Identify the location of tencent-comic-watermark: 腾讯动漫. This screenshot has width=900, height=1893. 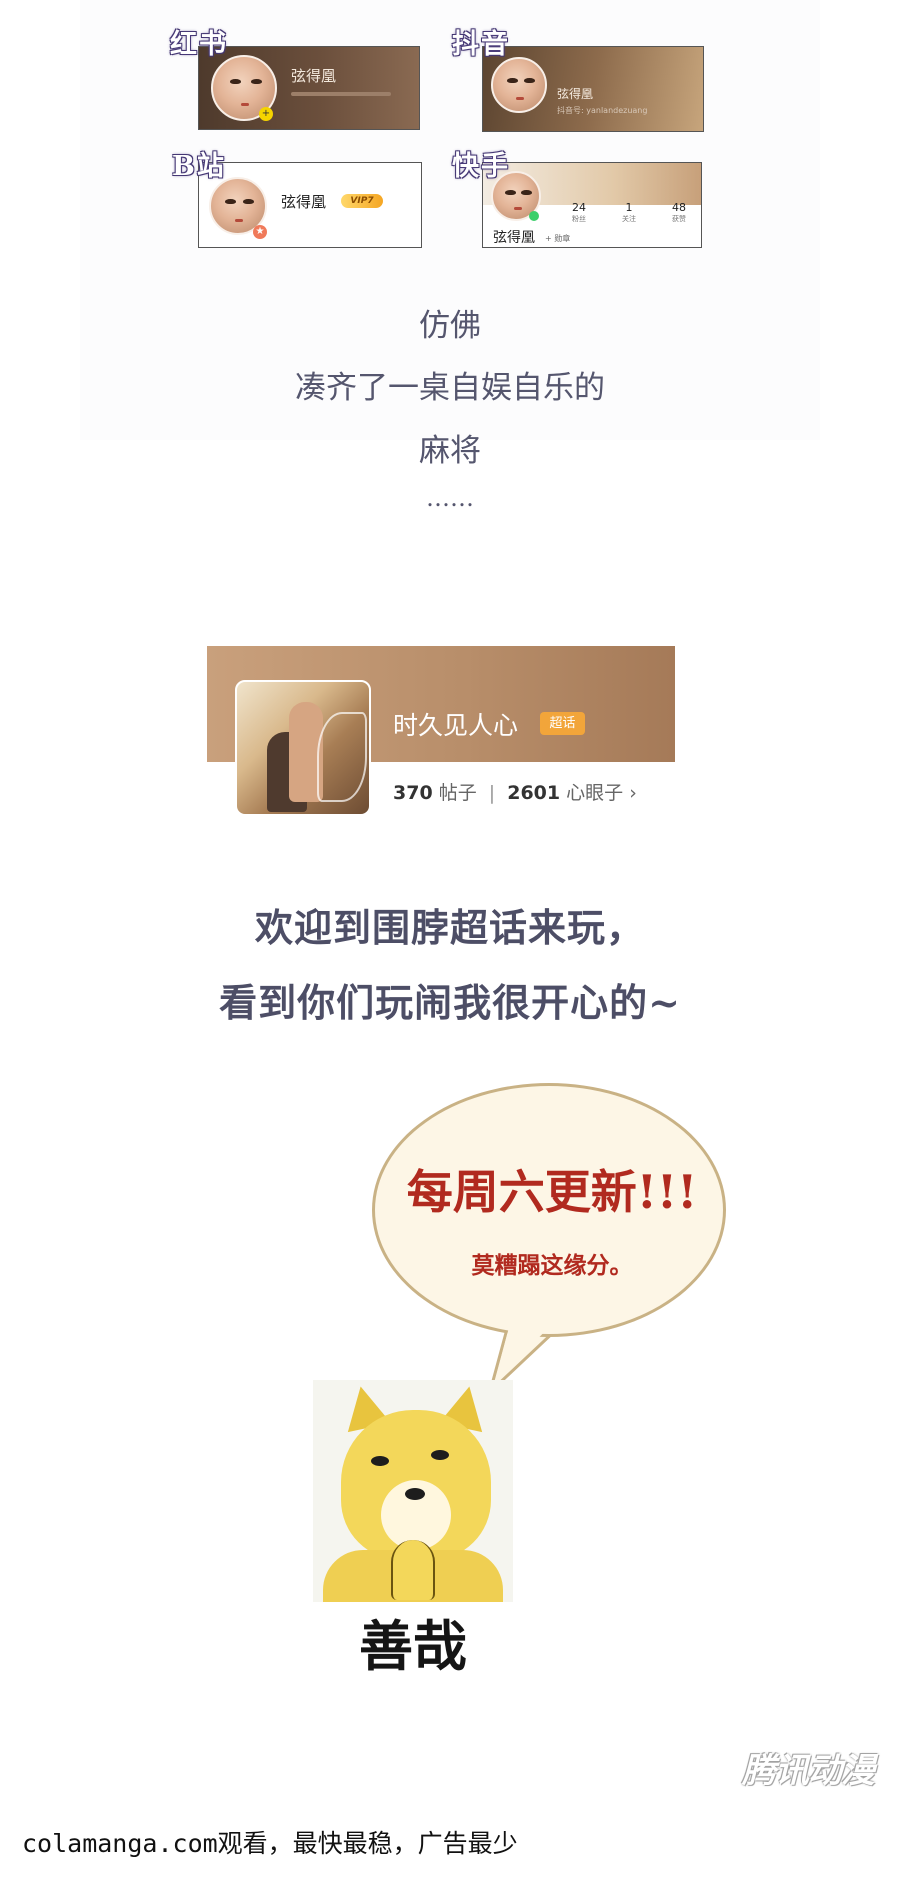
(808, 1771).